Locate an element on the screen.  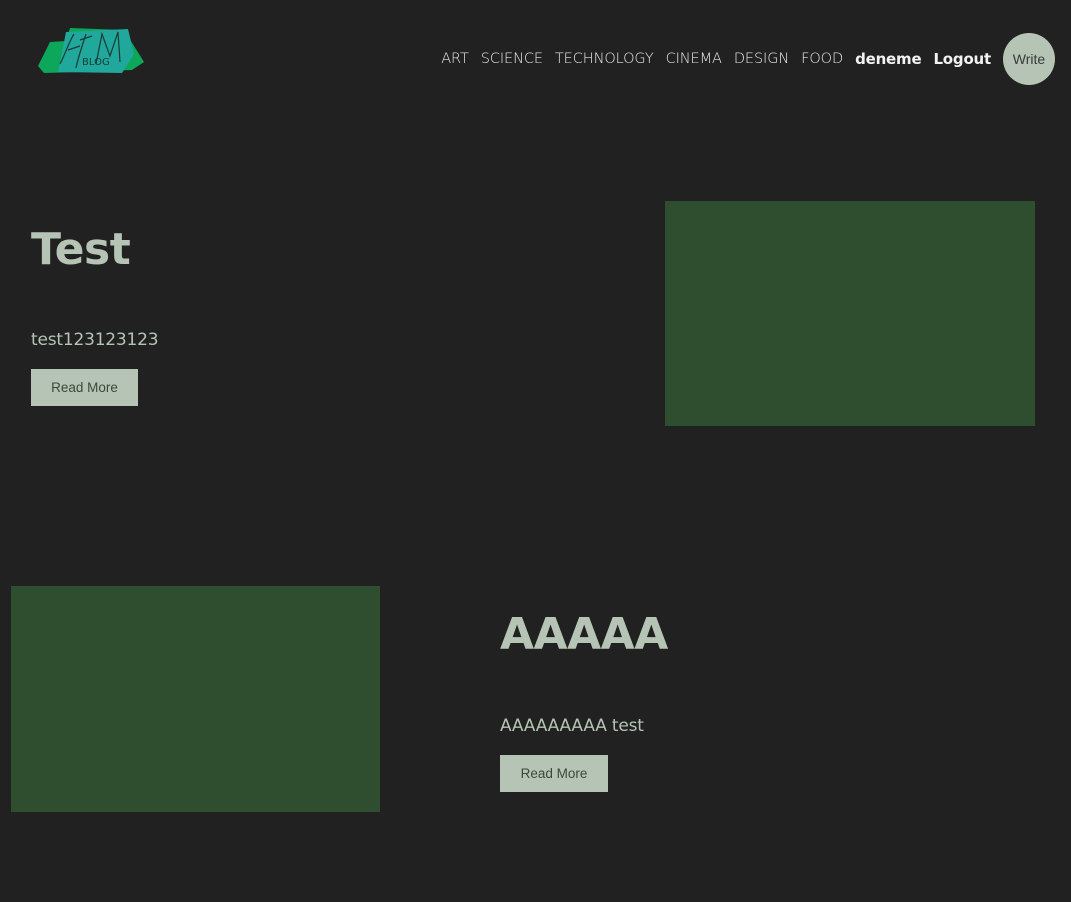
post-title: AAAAA is located at coordinates (584, 635).